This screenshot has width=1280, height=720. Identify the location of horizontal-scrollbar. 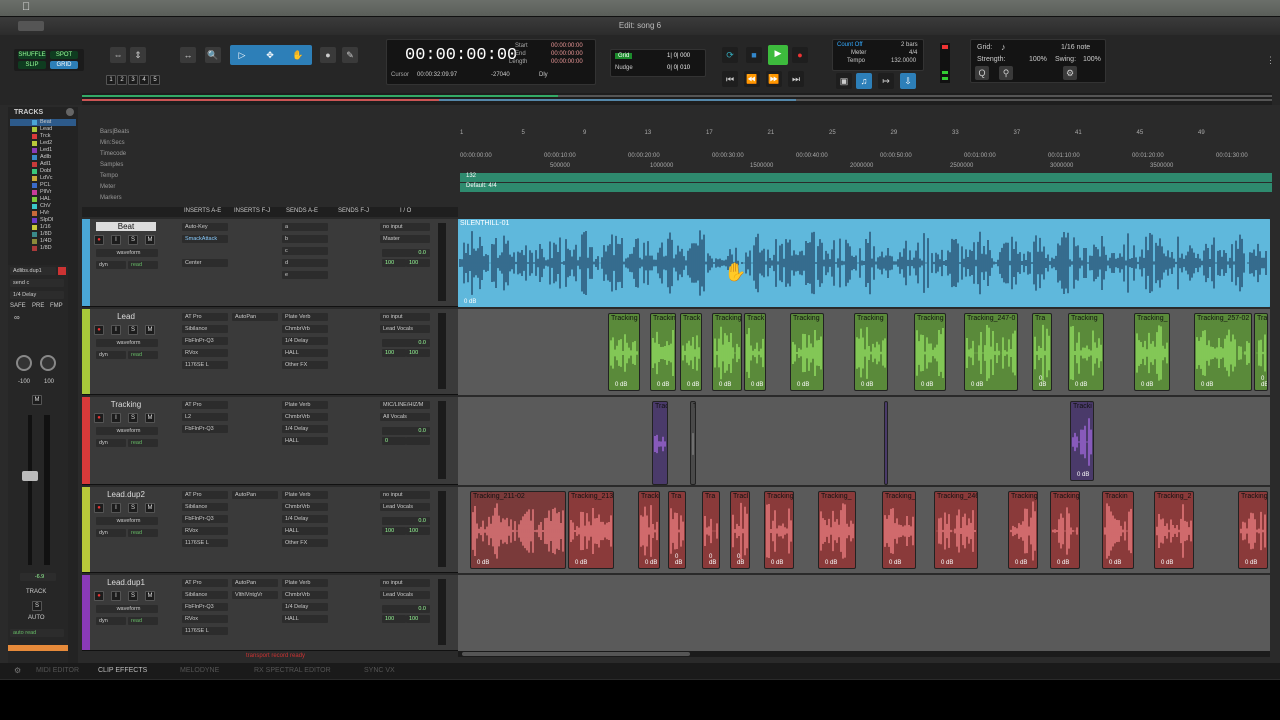
(864, 654).